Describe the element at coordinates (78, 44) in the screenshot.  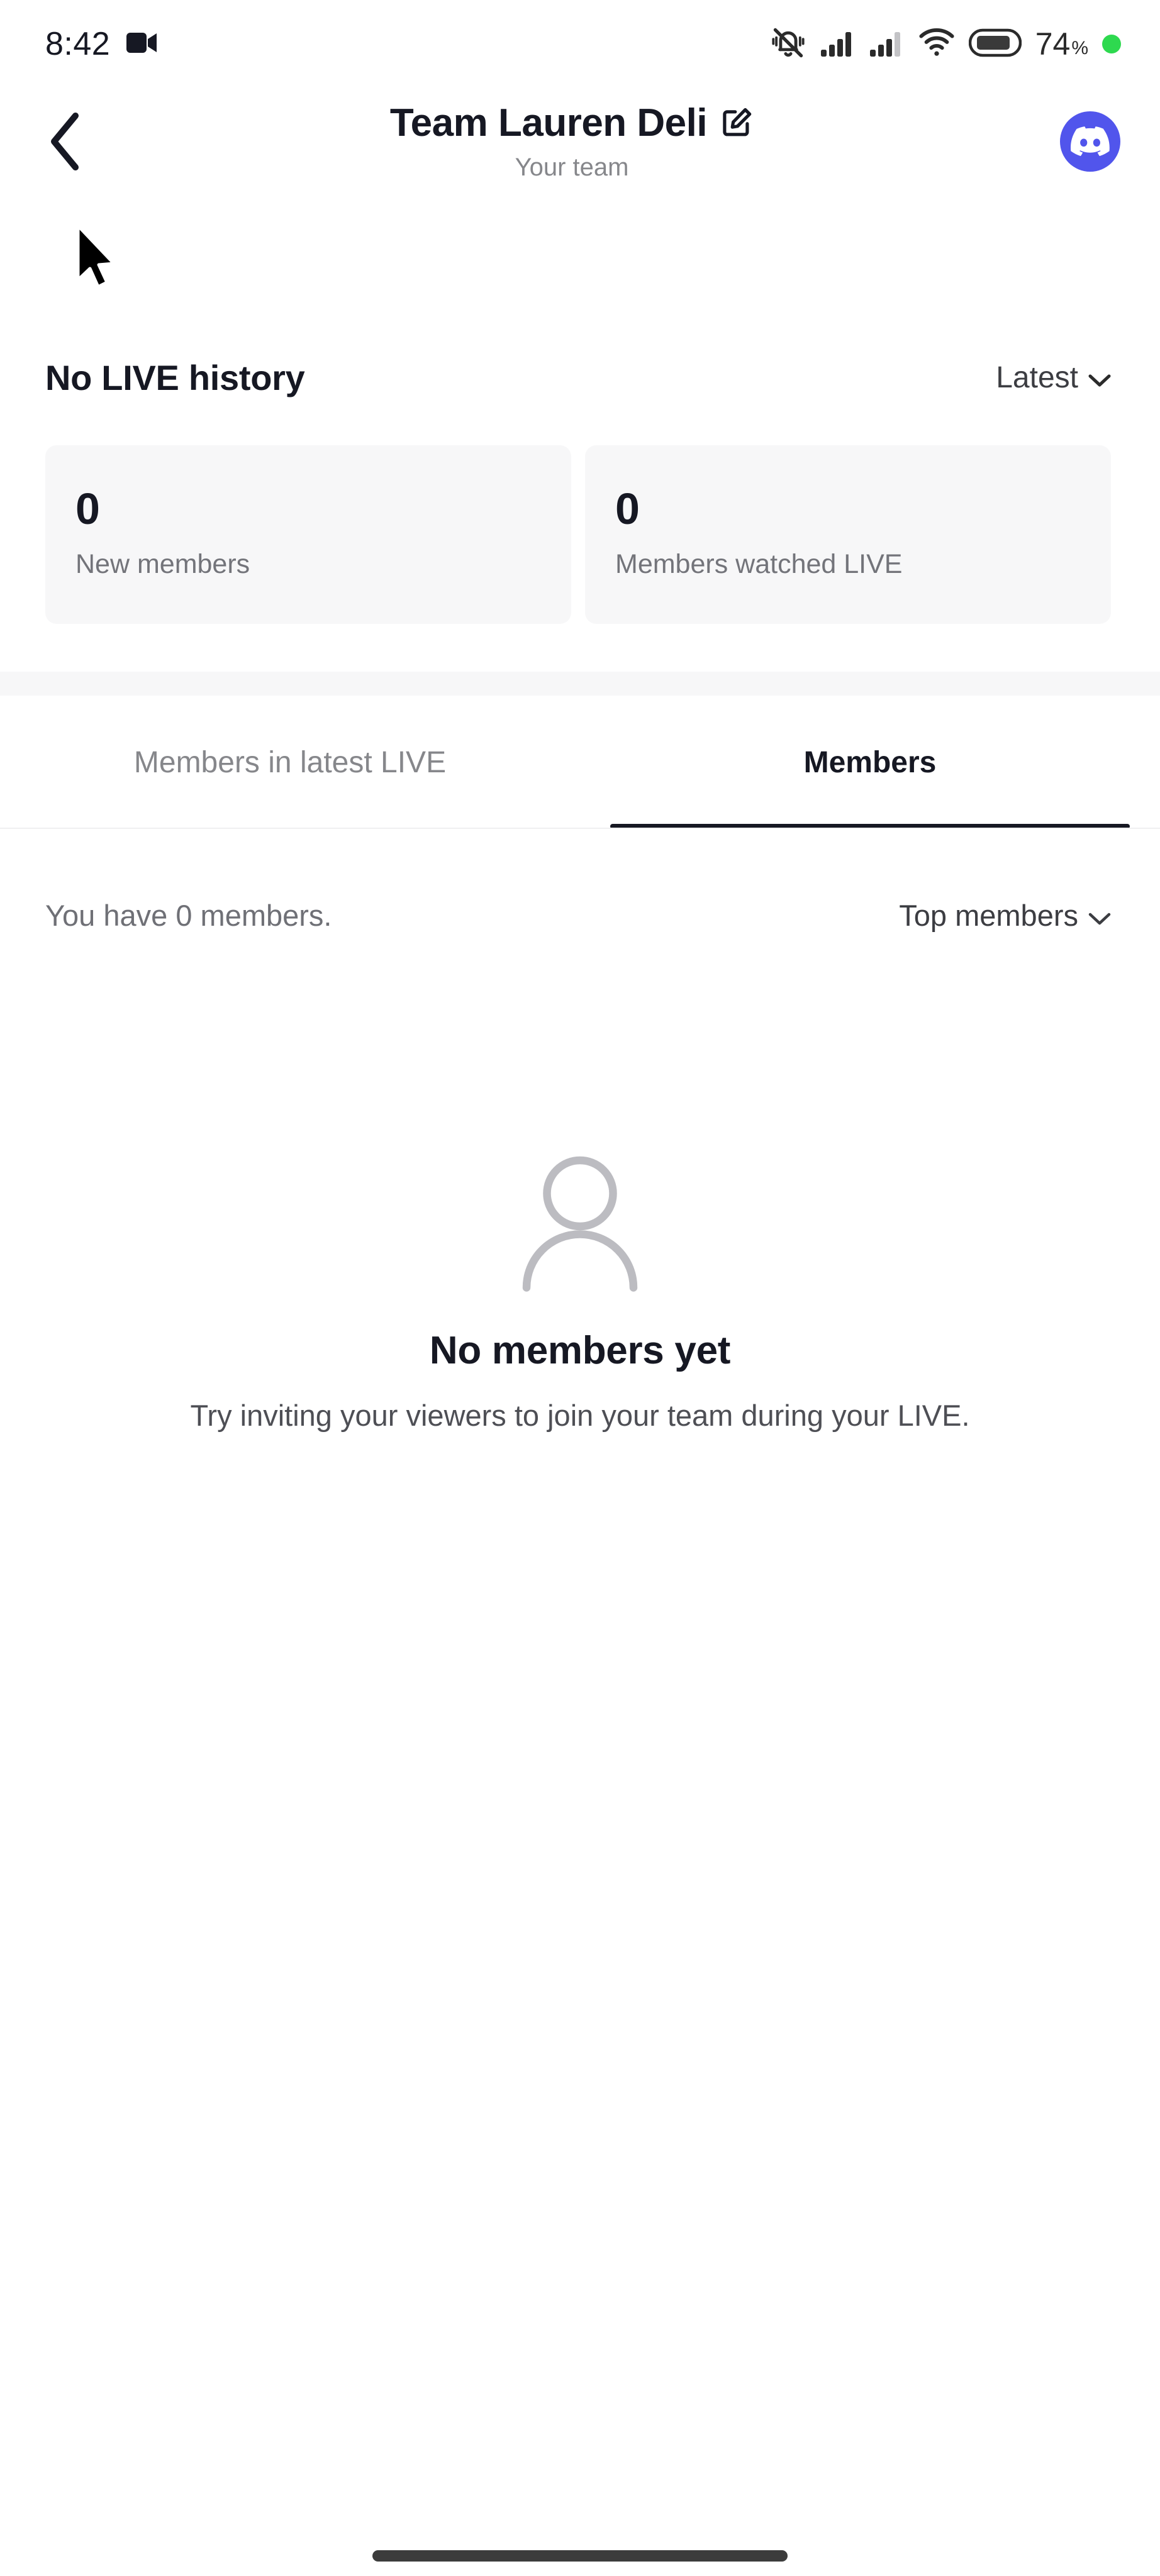
I see `status-time: 8:42` at that location.